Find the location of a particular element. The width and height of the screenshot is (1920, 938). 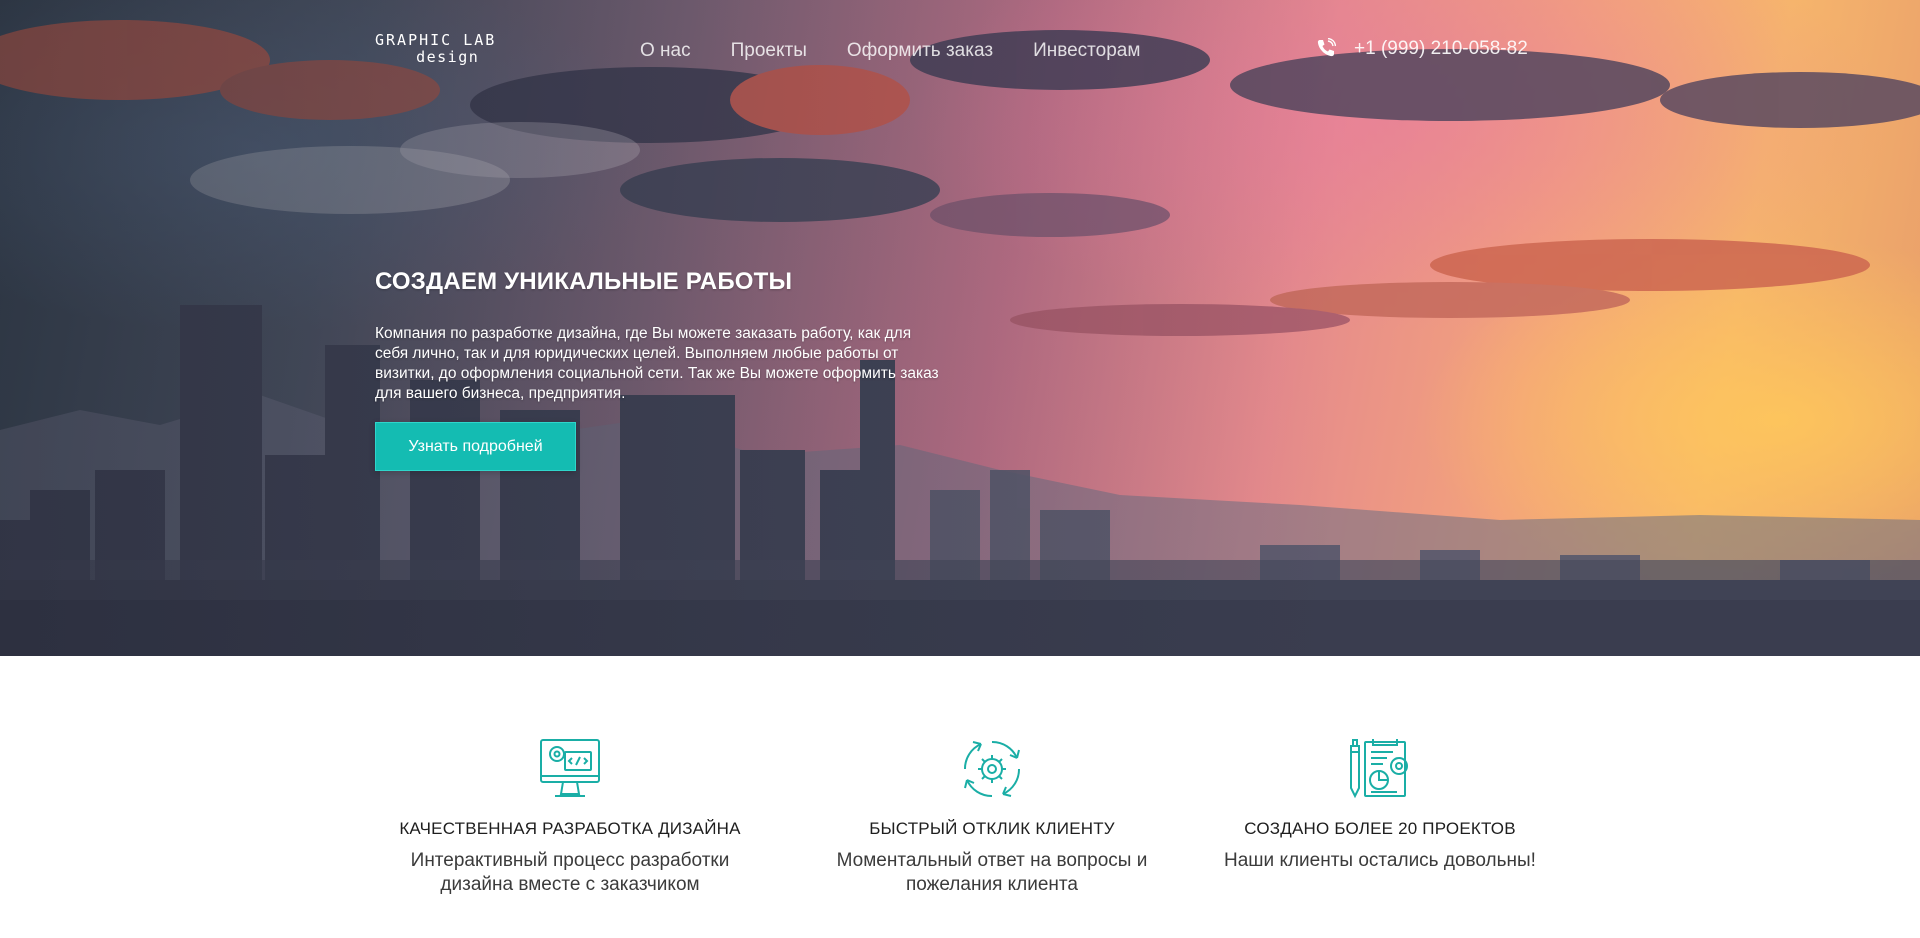

nav-item-investors: Инвесторам is located at coordinates (1086, 51).